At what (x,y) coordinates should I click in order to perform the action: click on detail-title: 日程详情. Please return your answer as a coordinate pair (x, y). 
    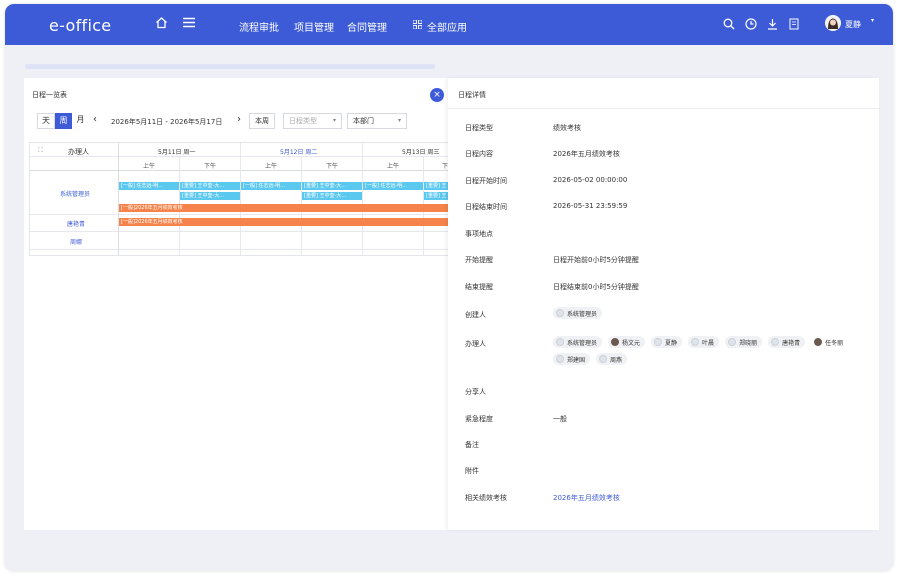
    Looking at the image, I should click on (472, 95).